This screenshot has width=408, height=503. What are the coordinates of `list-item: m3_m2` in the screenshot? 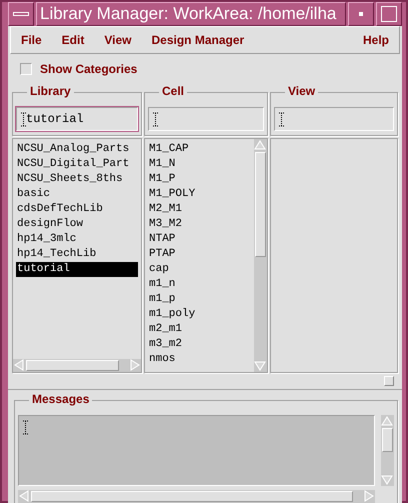 It's located at (199, 344).